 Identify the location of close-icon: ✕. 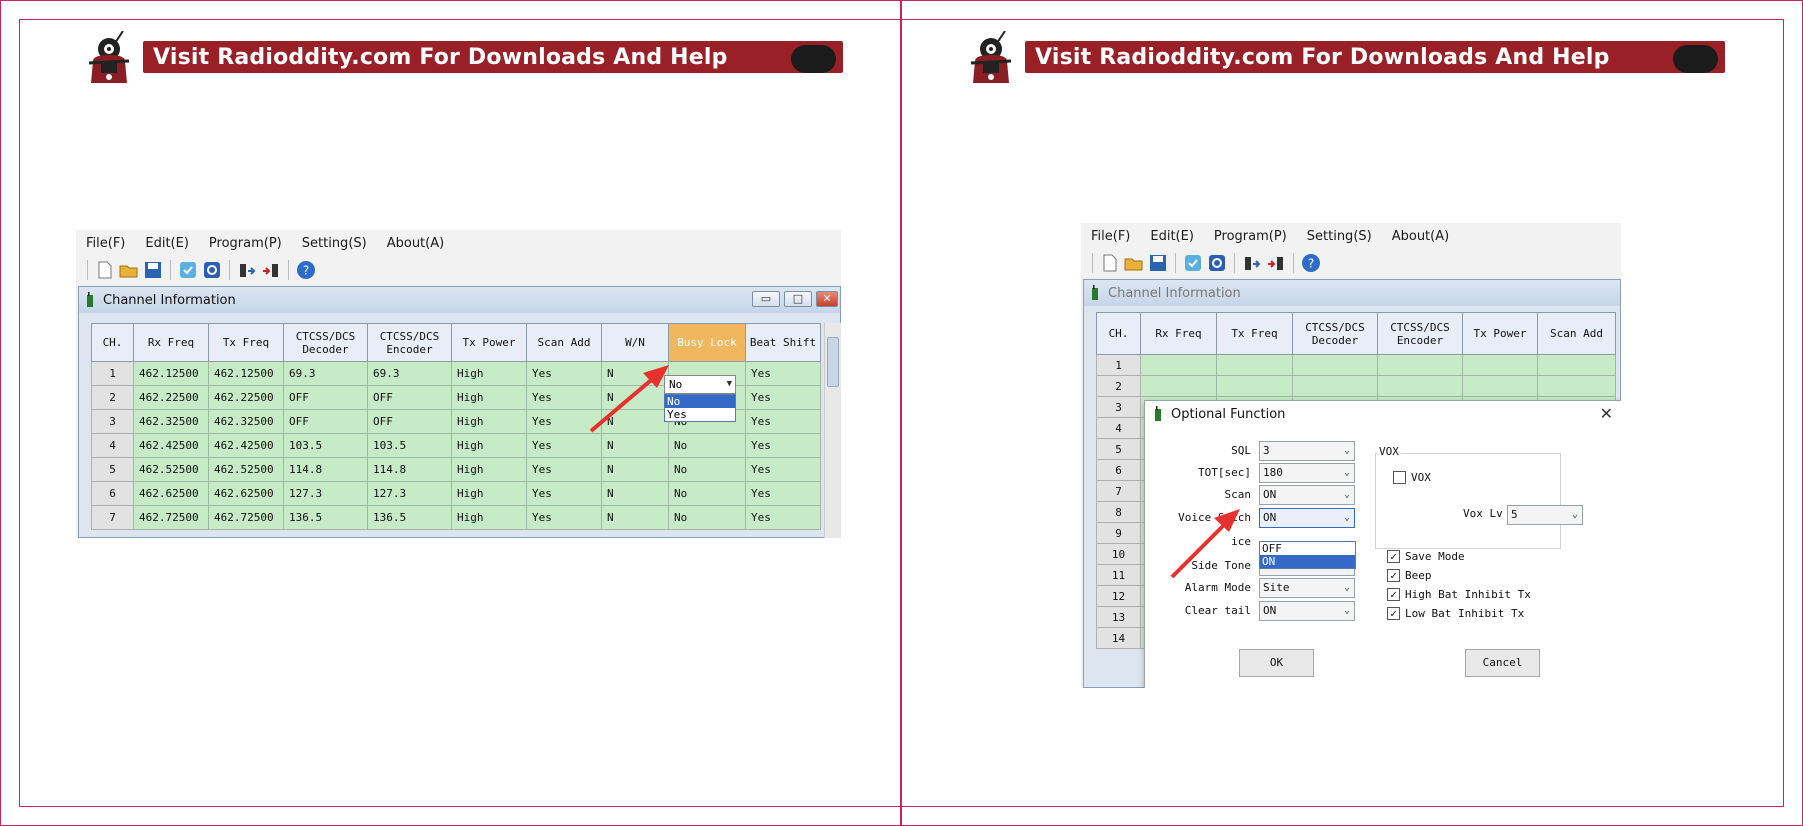
(1606, 413).